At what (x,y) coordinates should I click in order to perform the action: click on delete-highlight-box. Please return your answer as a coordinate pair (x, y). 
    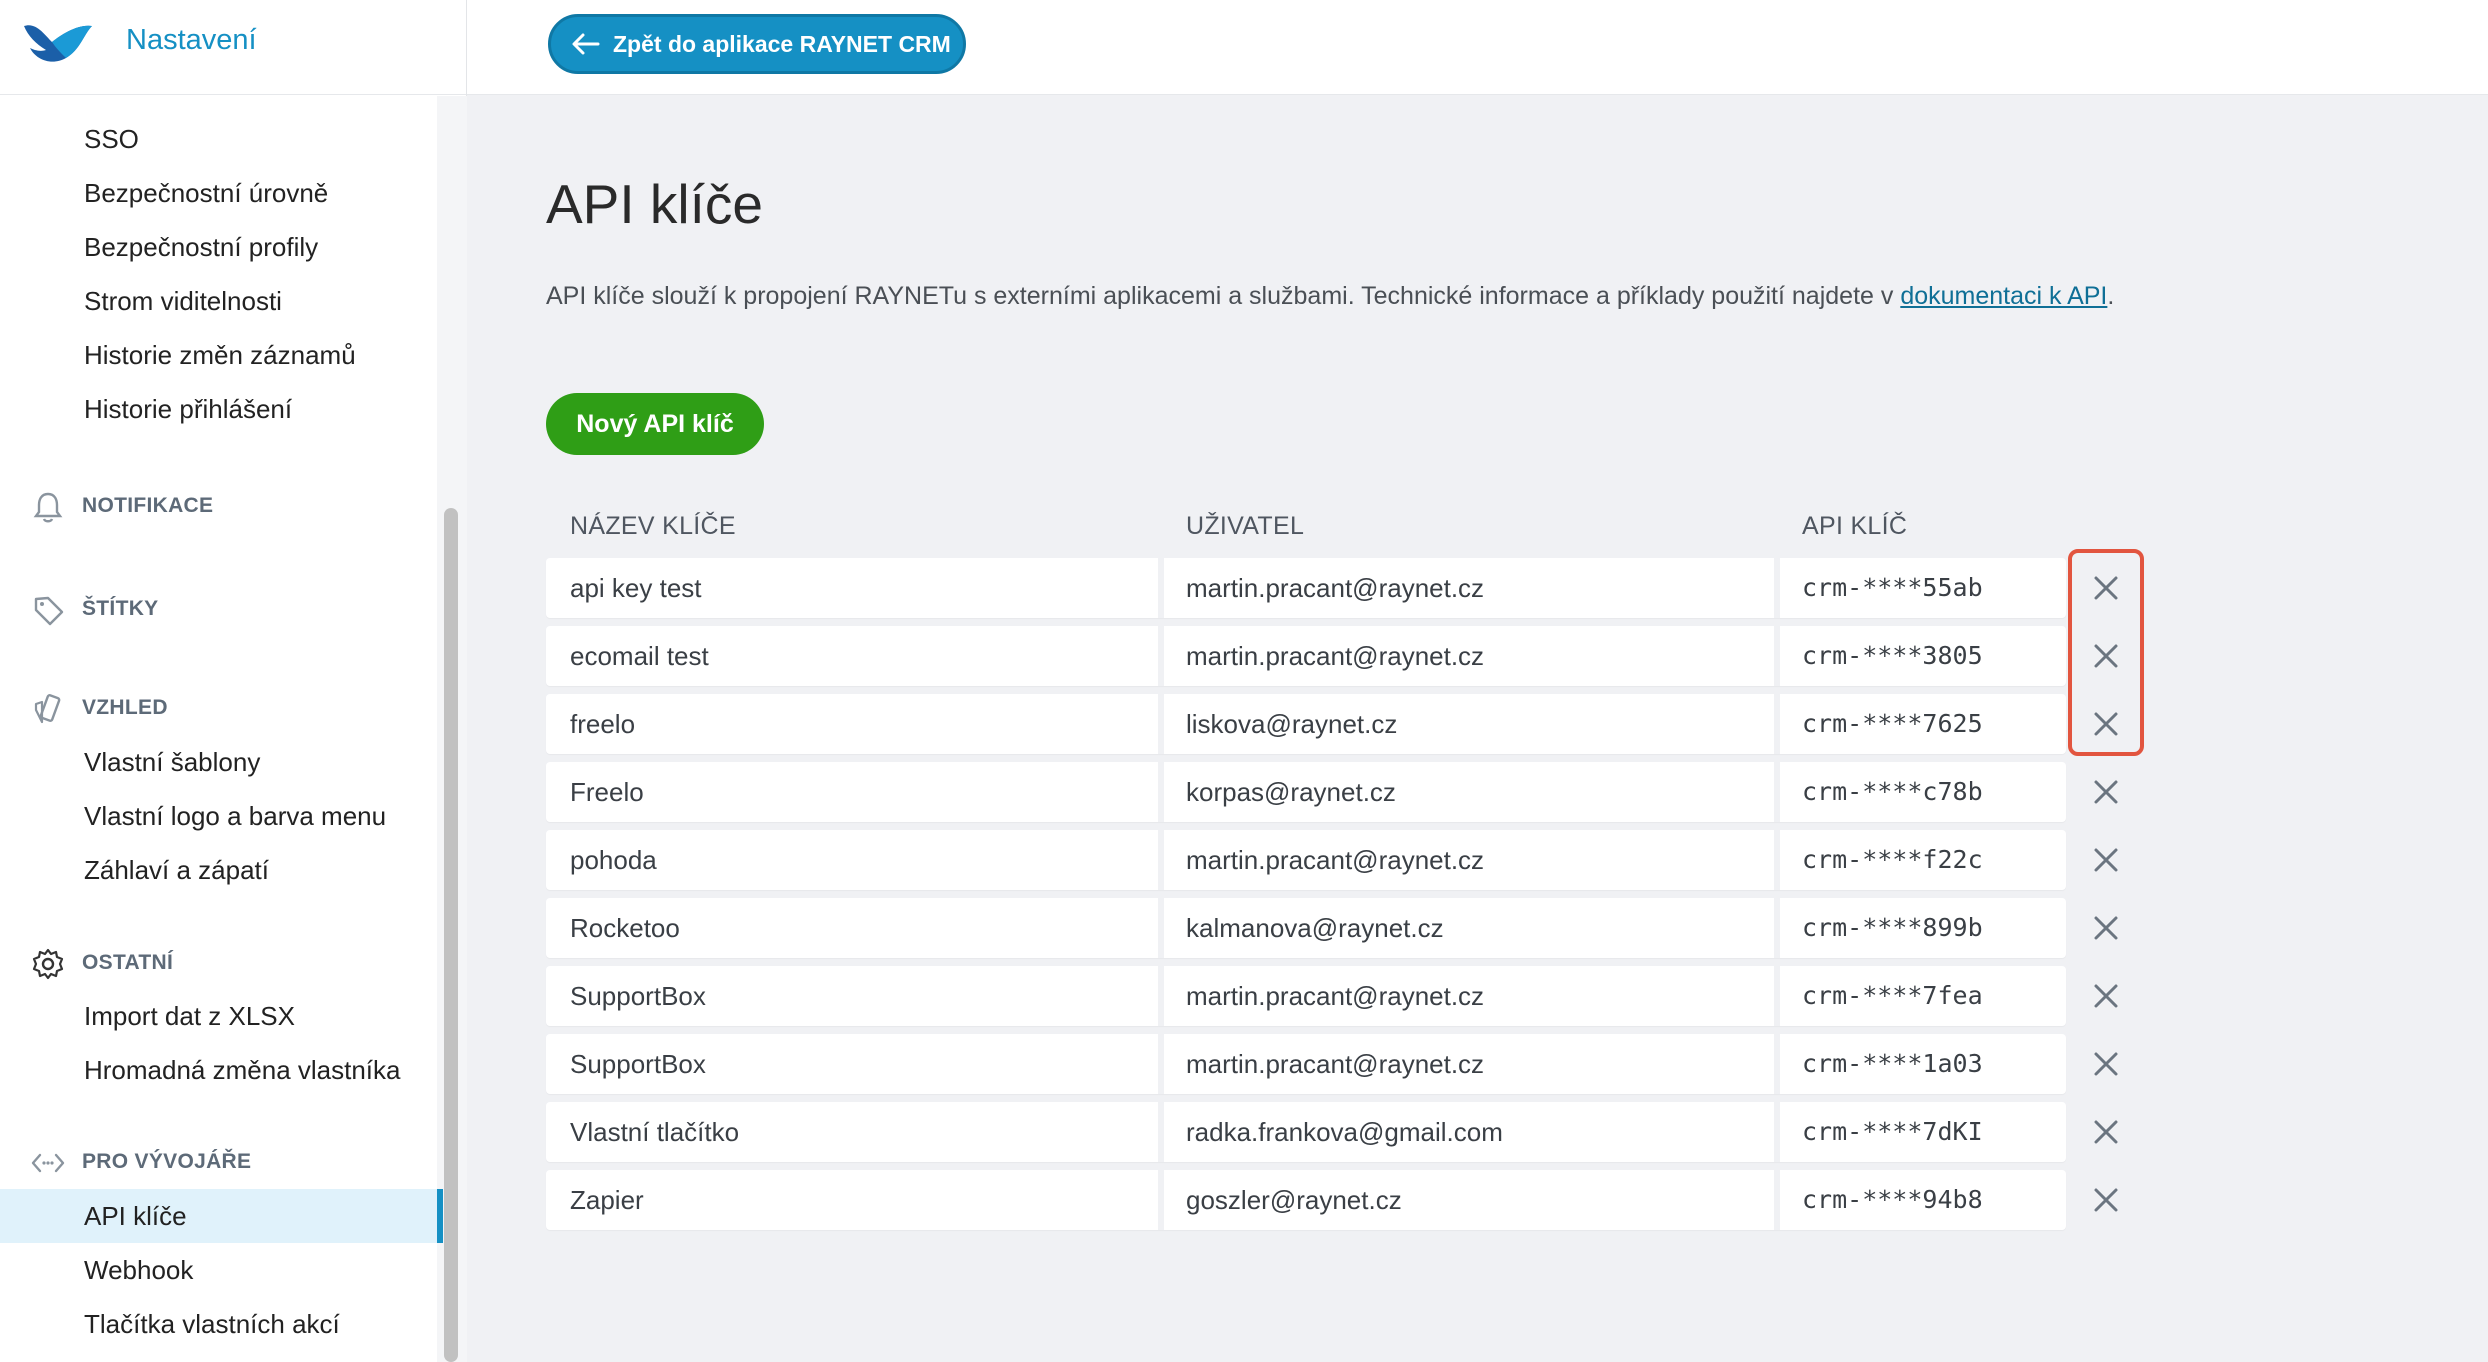
    Looking at the image, I should click on (2106, 652).